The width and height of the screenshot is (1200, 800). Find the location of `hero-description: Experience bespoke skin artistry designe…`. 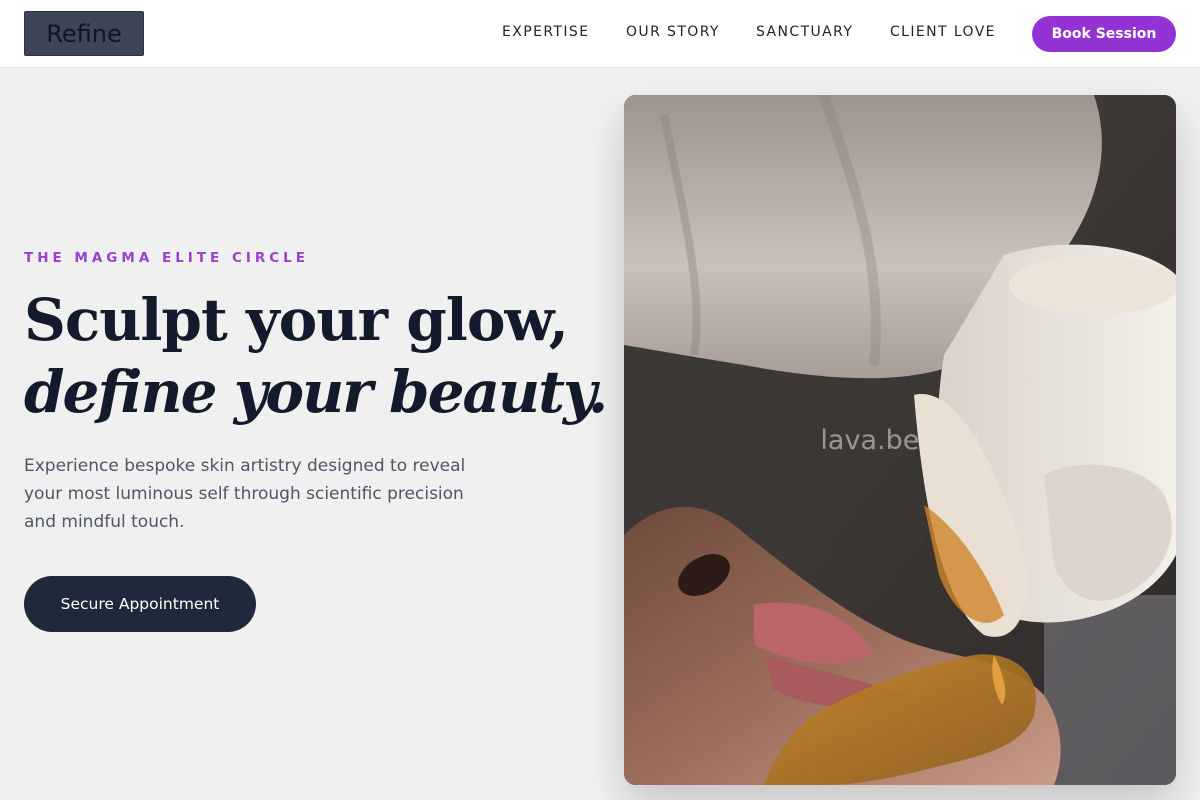

hero-description: Experience bespoke skin artistry designe… is located at coordinates (245, 494).